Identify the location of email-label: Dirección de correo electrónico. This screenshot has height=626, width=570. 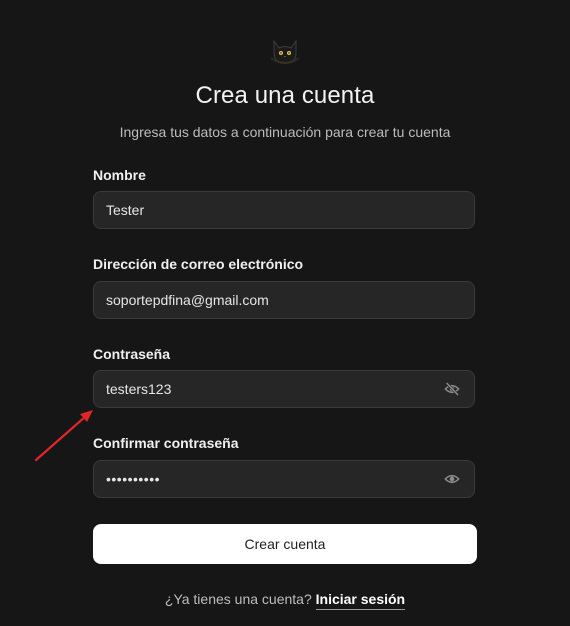
(198, 264).